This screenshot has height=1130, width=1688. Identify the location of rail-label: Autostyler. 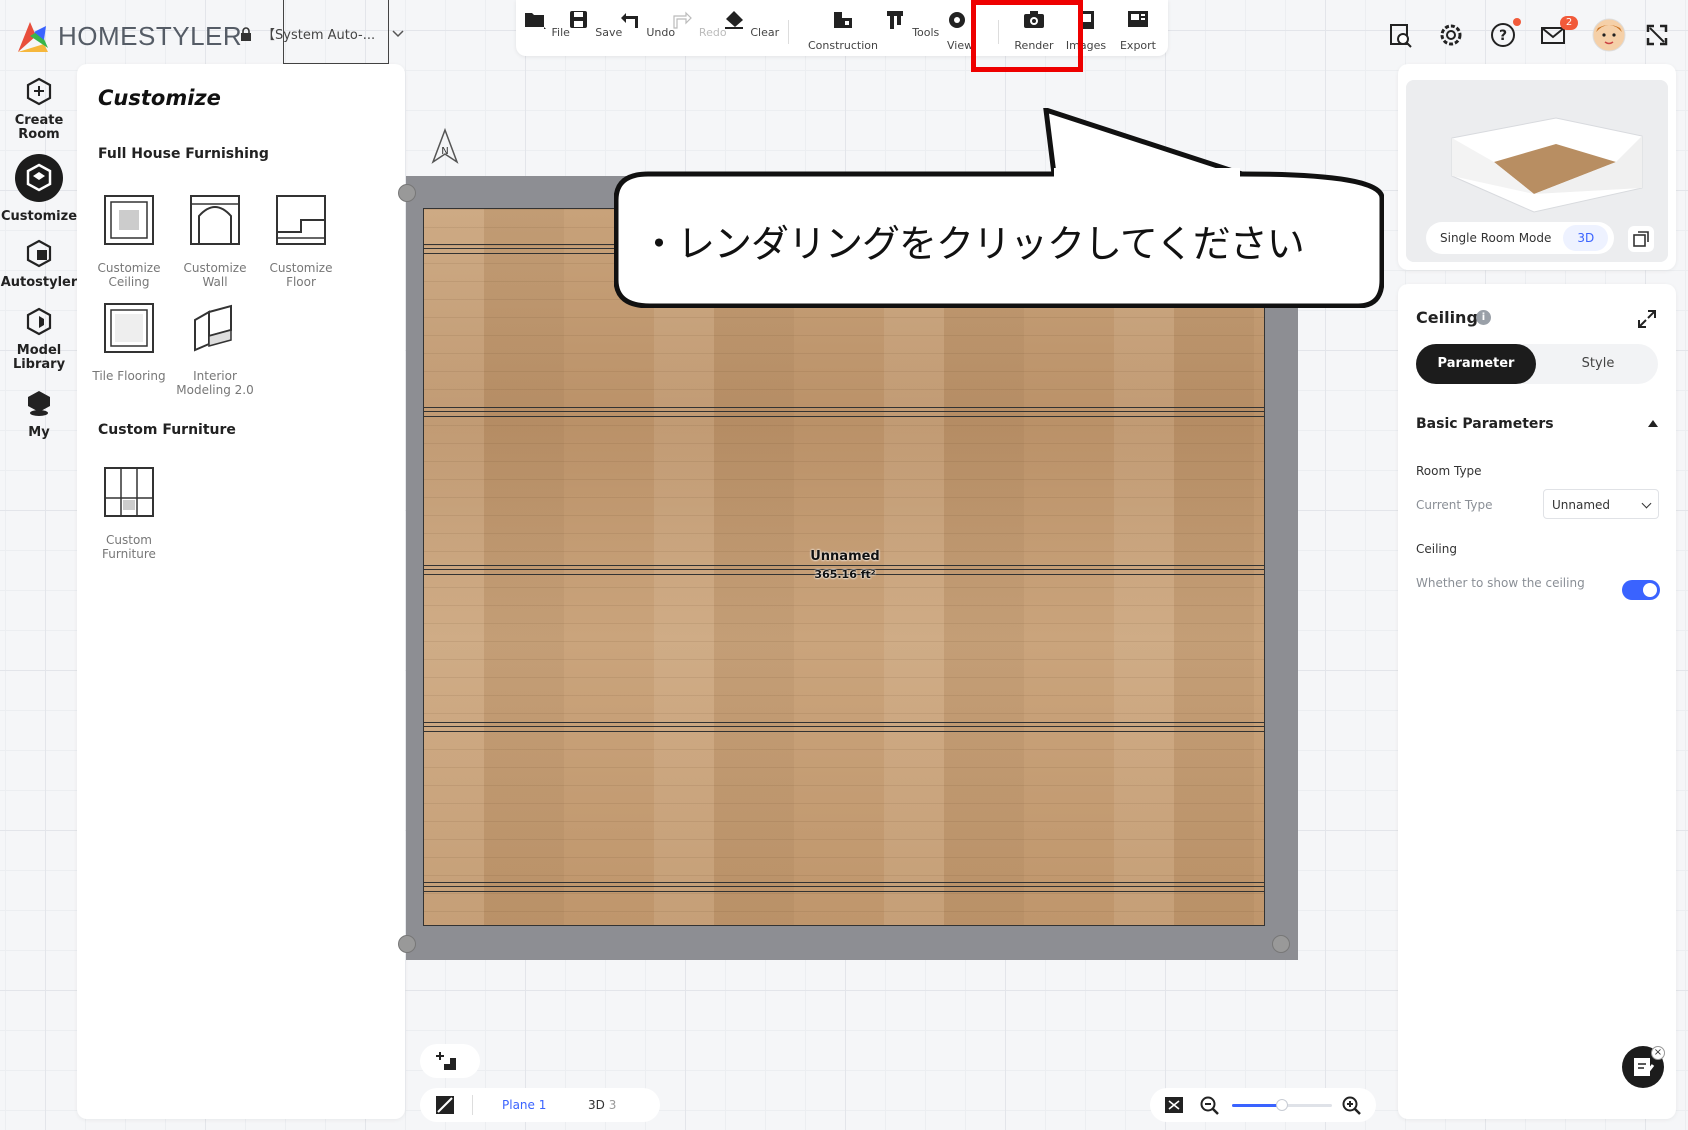
(39, 282).